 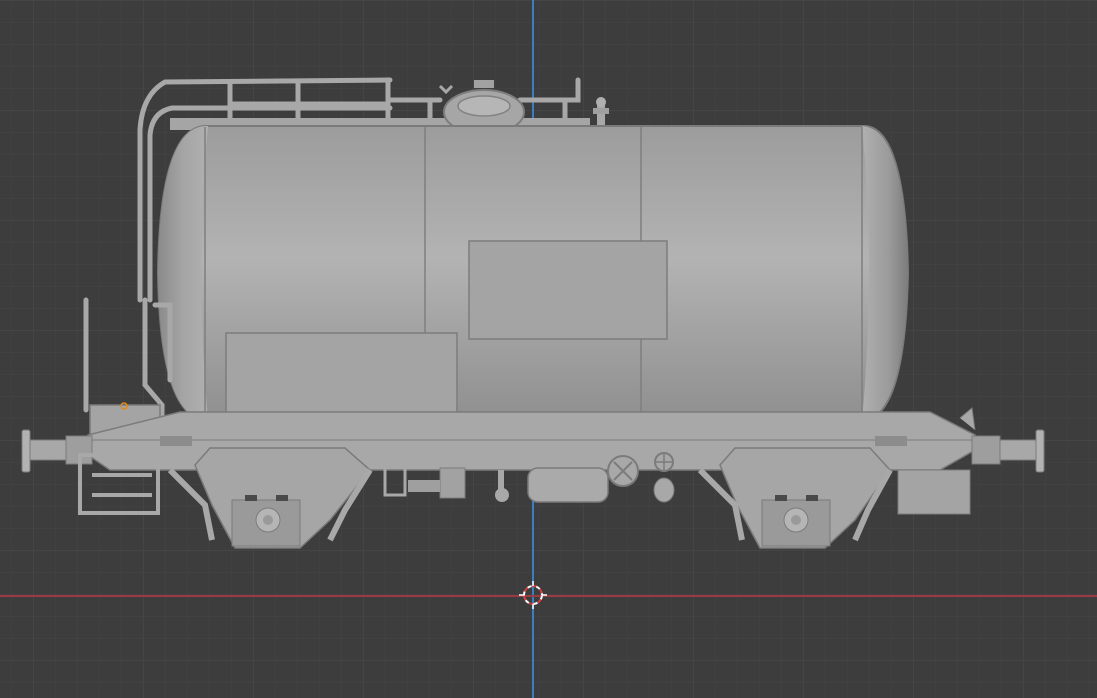 I want to click on label-panel-lower, so click(x=341, y=379).